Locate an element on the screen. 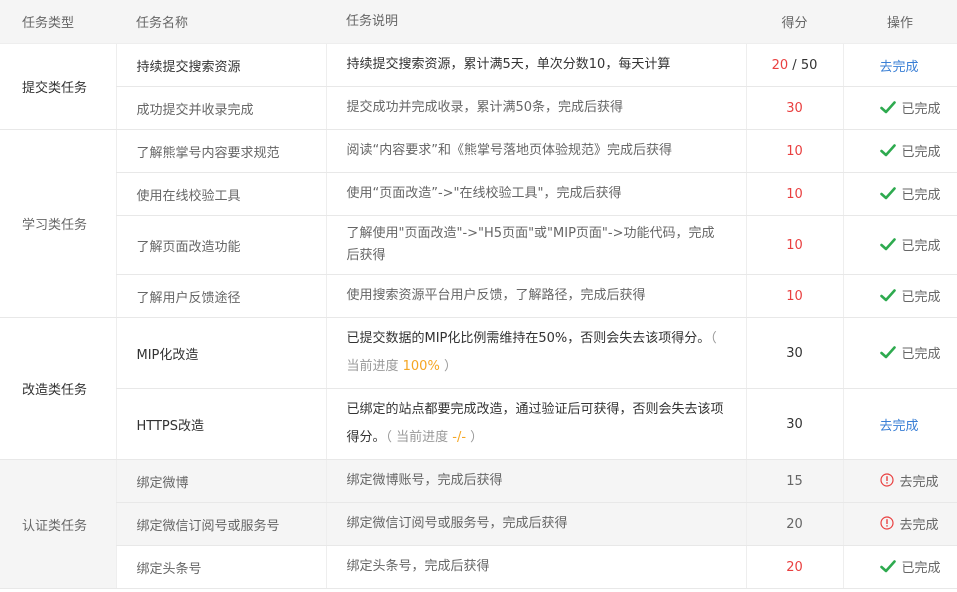 This screenshot has width=957, height=592. group-type-study: 学习类任务 is located at coordinates (58, 223).